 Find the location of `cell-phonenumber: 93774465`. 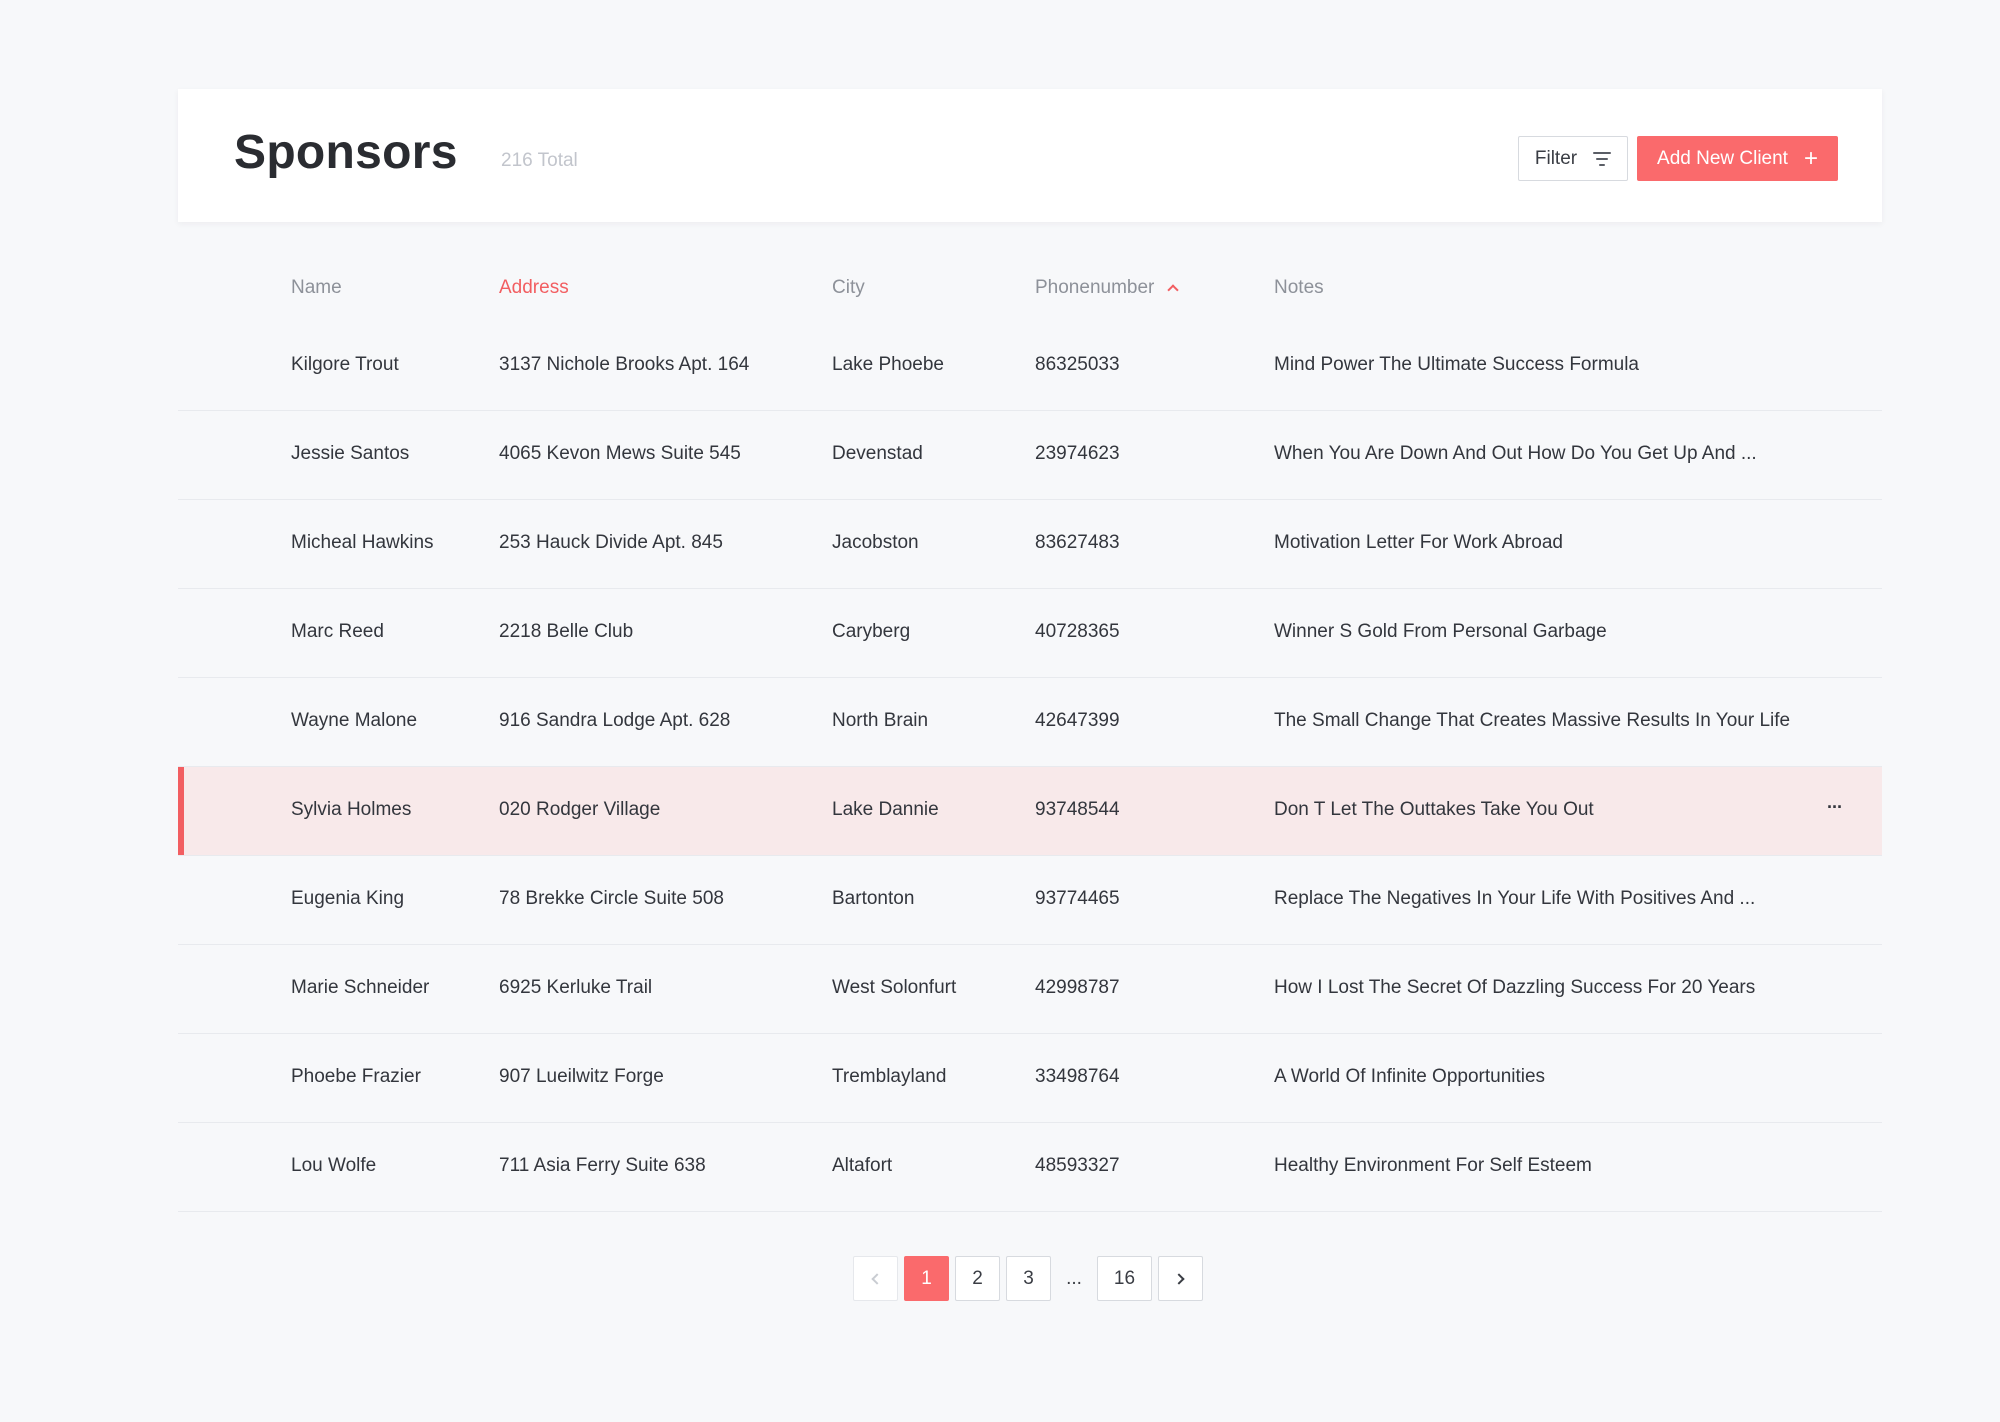

cell-phonenumber: 93774465 is located at coordinates (1077, 898).